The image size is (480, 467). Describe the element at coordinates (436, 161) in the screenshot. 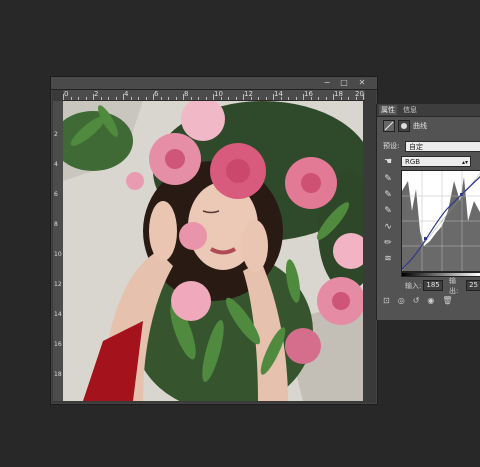

I see `channel-select: RGB ▴▾` at that location.